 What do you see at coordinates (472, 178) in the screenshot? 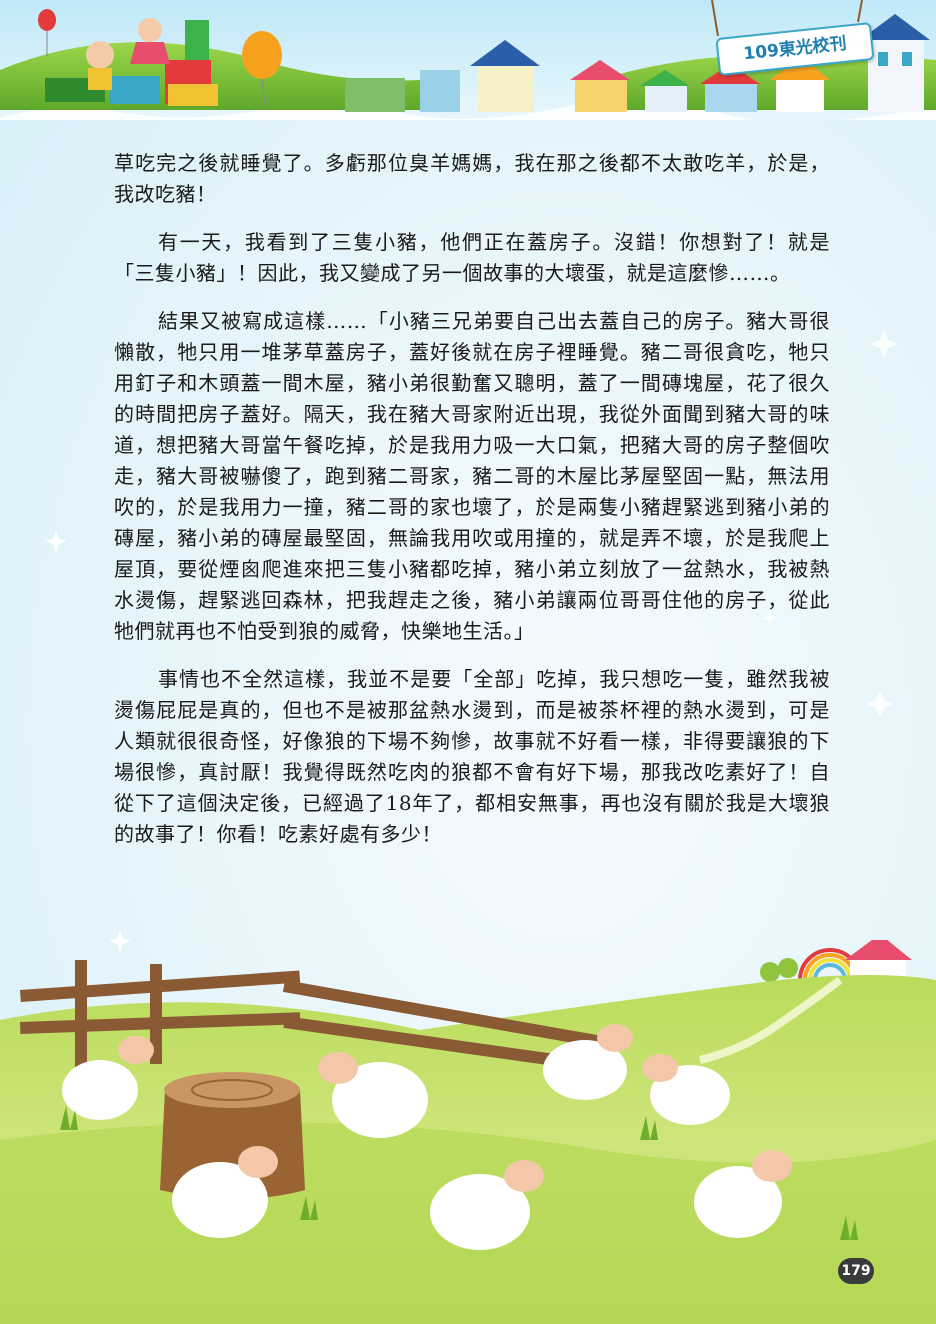
I see `article-paragraph: 草吃完之後就睡覺了。多虧那位臭羊媽媽，我在那之後都不太敢吃羊，於是，我改吃豬！` at bounding box center [472, 178].